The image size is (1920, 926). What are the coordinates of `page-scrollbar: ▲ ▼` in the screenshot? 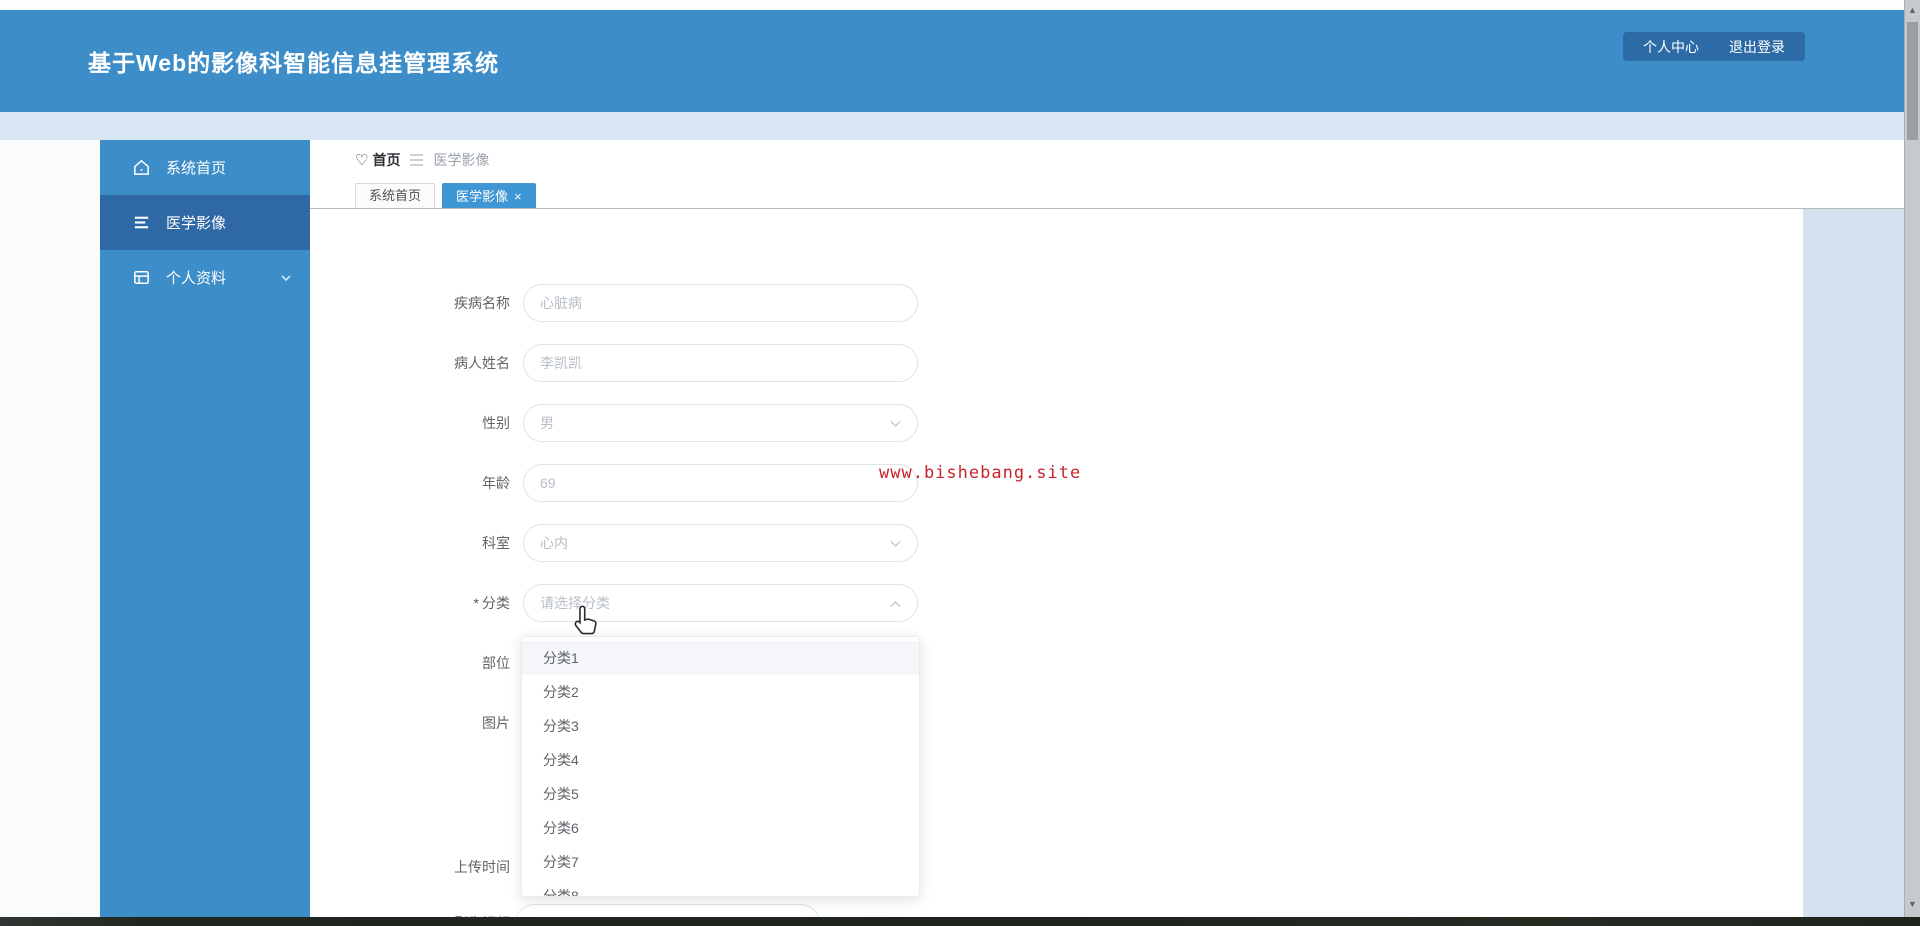 It's located at (1912, 463).